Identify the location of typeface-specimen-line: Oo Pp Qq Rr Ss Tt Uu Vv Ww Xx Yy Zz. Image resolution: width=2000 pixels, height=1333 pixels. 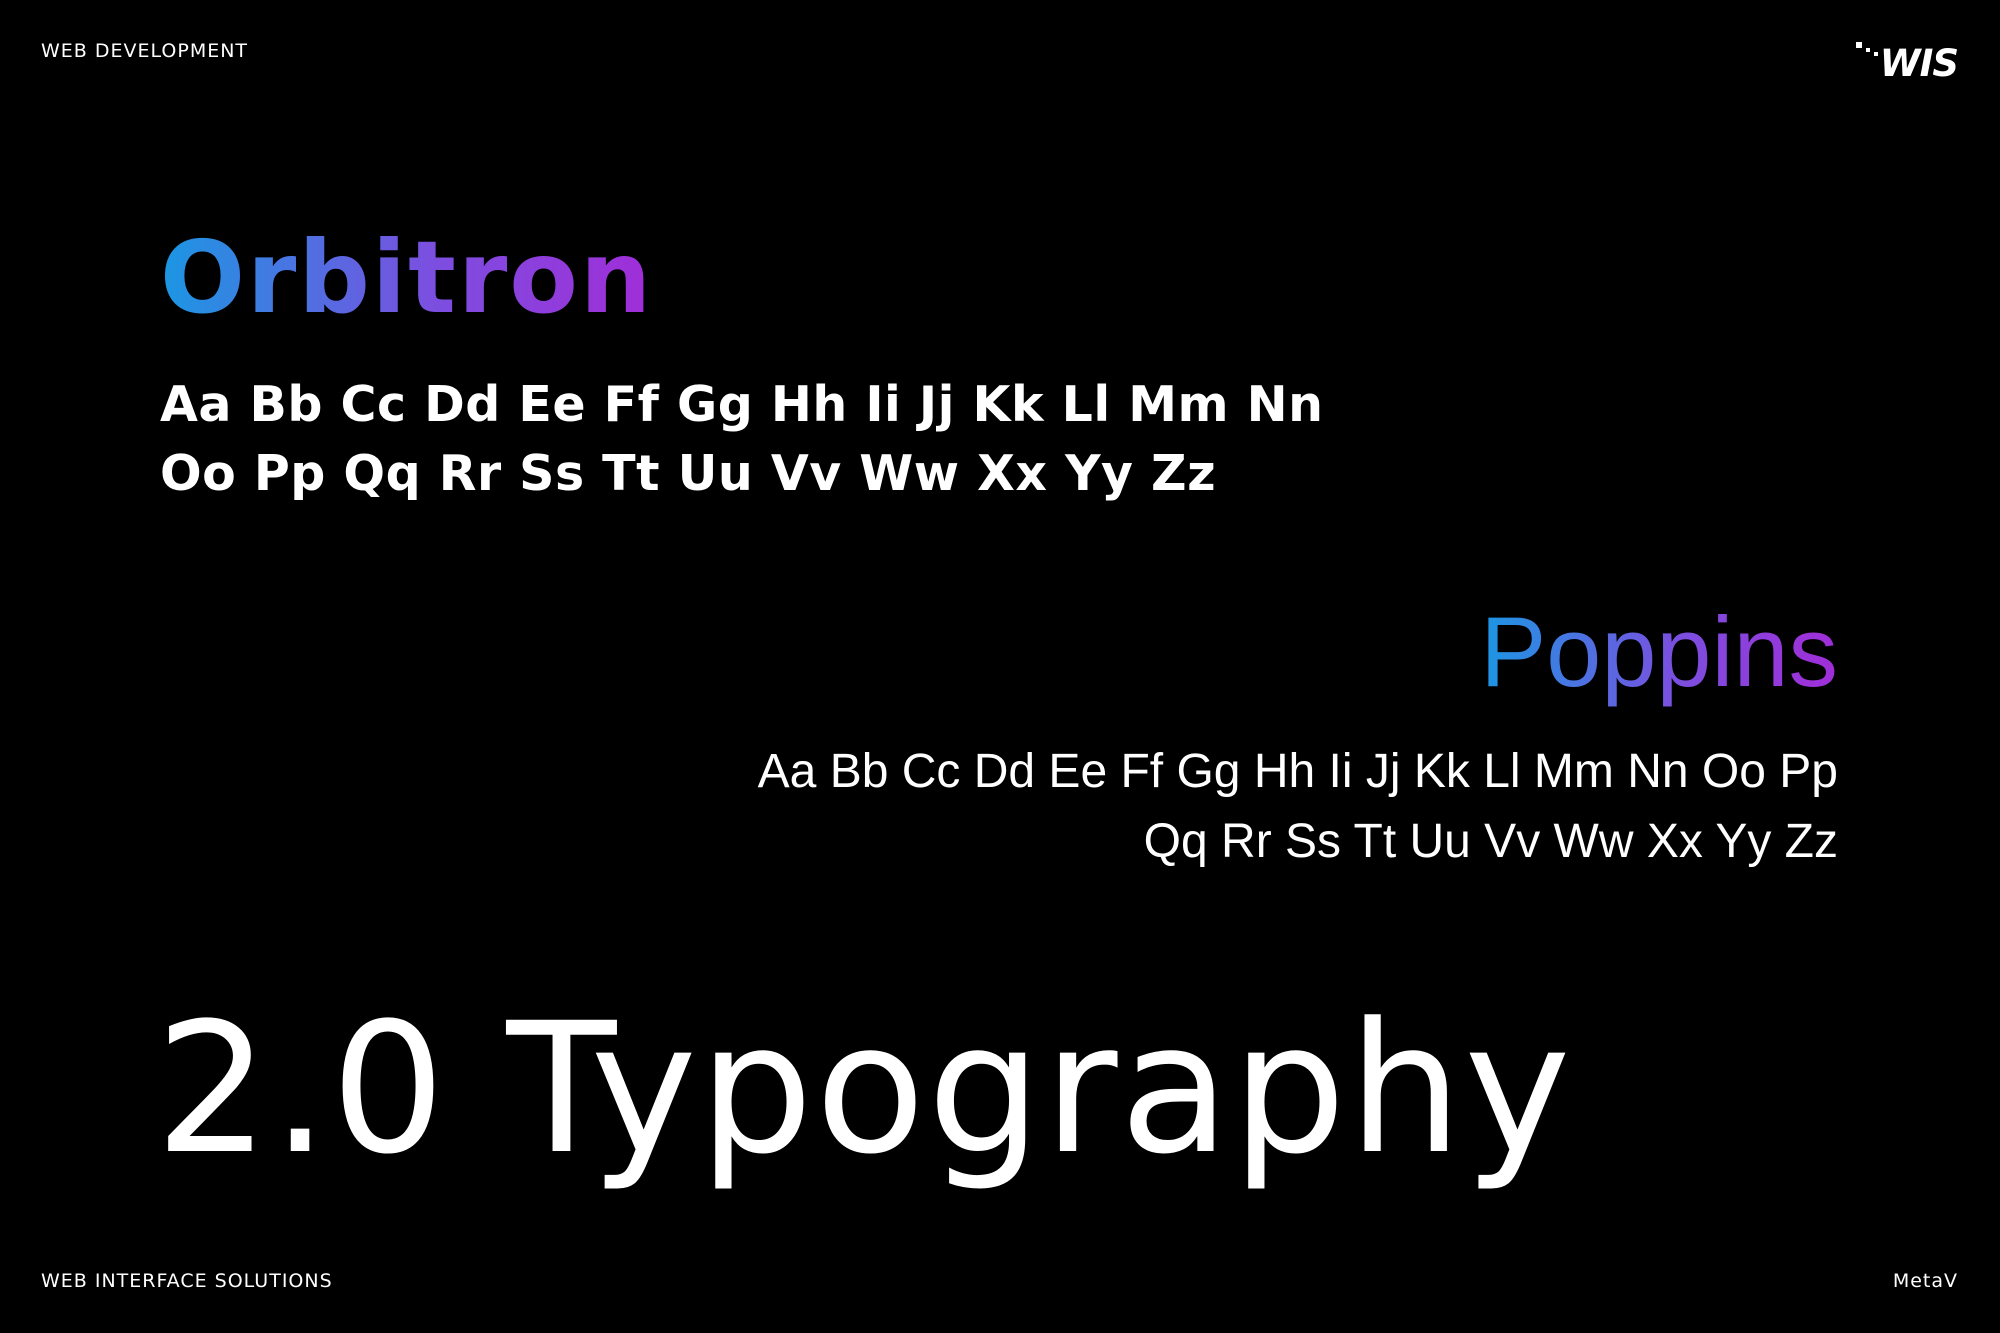
(688, 473).